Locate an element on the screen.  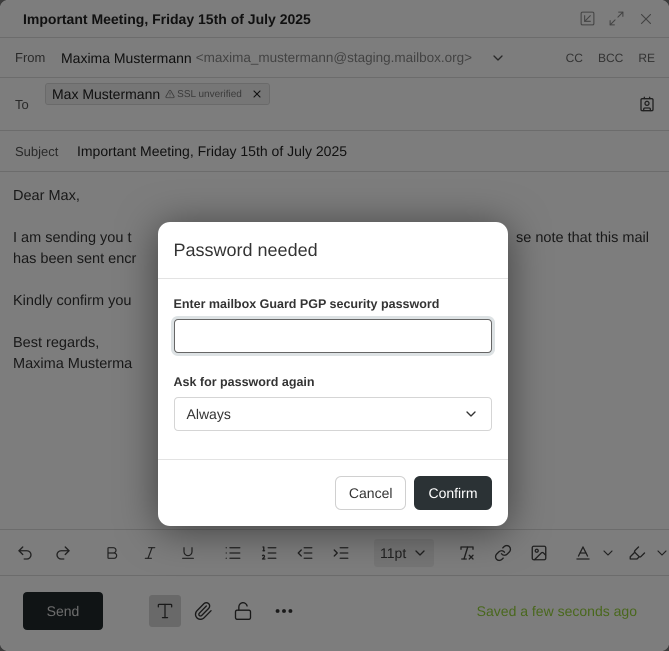
paperclip-icon is located at coordinates (203, 610).